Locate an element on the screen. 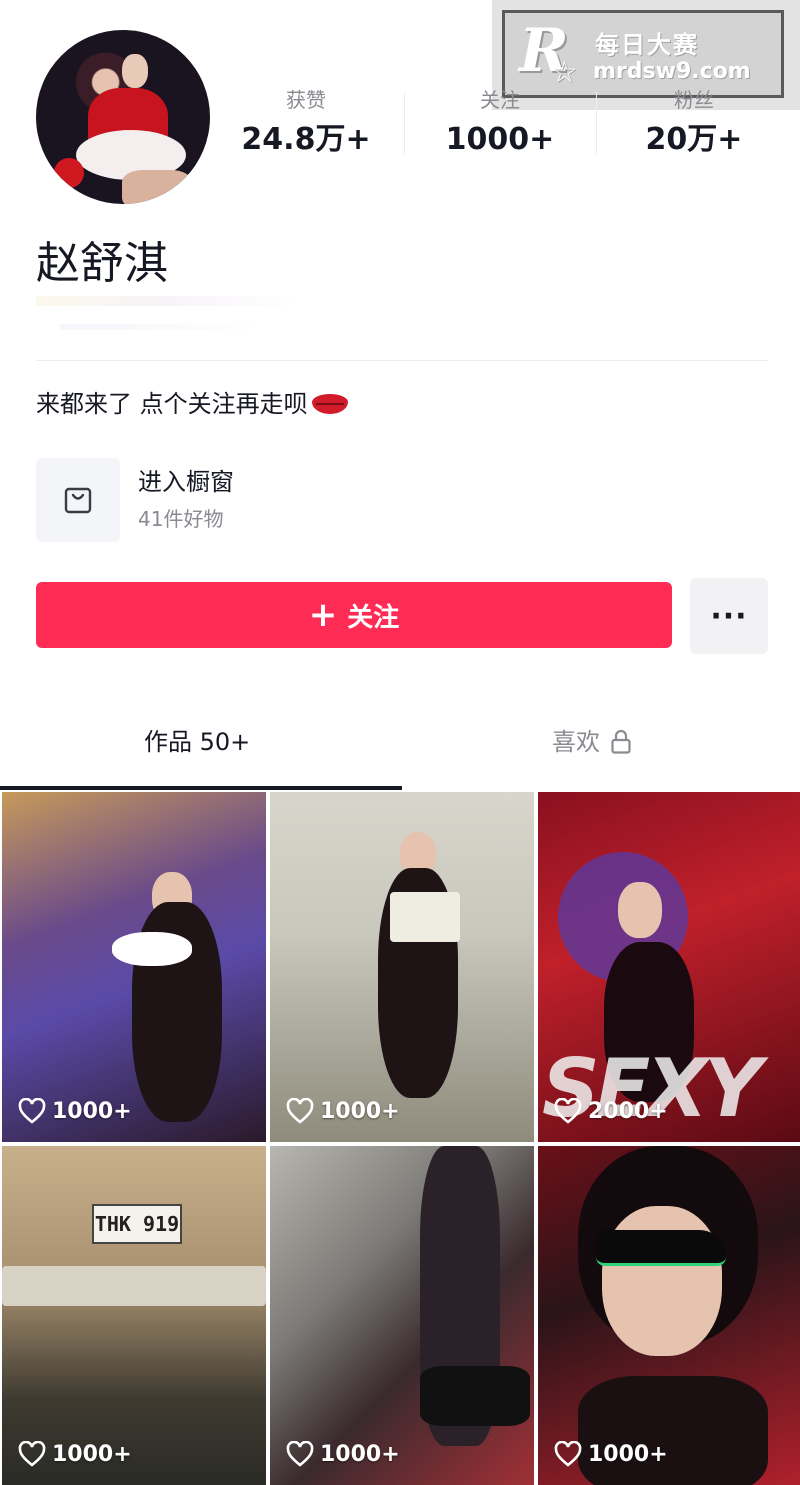 This screenshot has height=1485, width=800. tab-likes: 喜欢 is located at coordinates (592, 742).